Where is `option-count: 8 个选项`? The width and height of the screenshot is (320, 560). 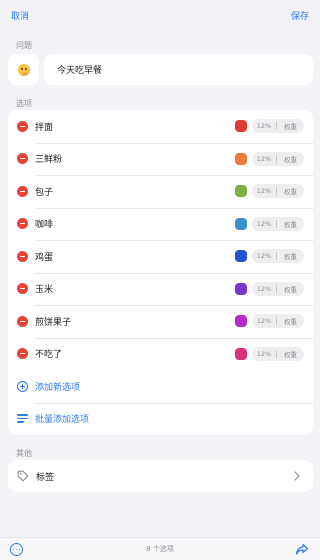
option-count: 8 个选项 is located at coordinates (160, 549).